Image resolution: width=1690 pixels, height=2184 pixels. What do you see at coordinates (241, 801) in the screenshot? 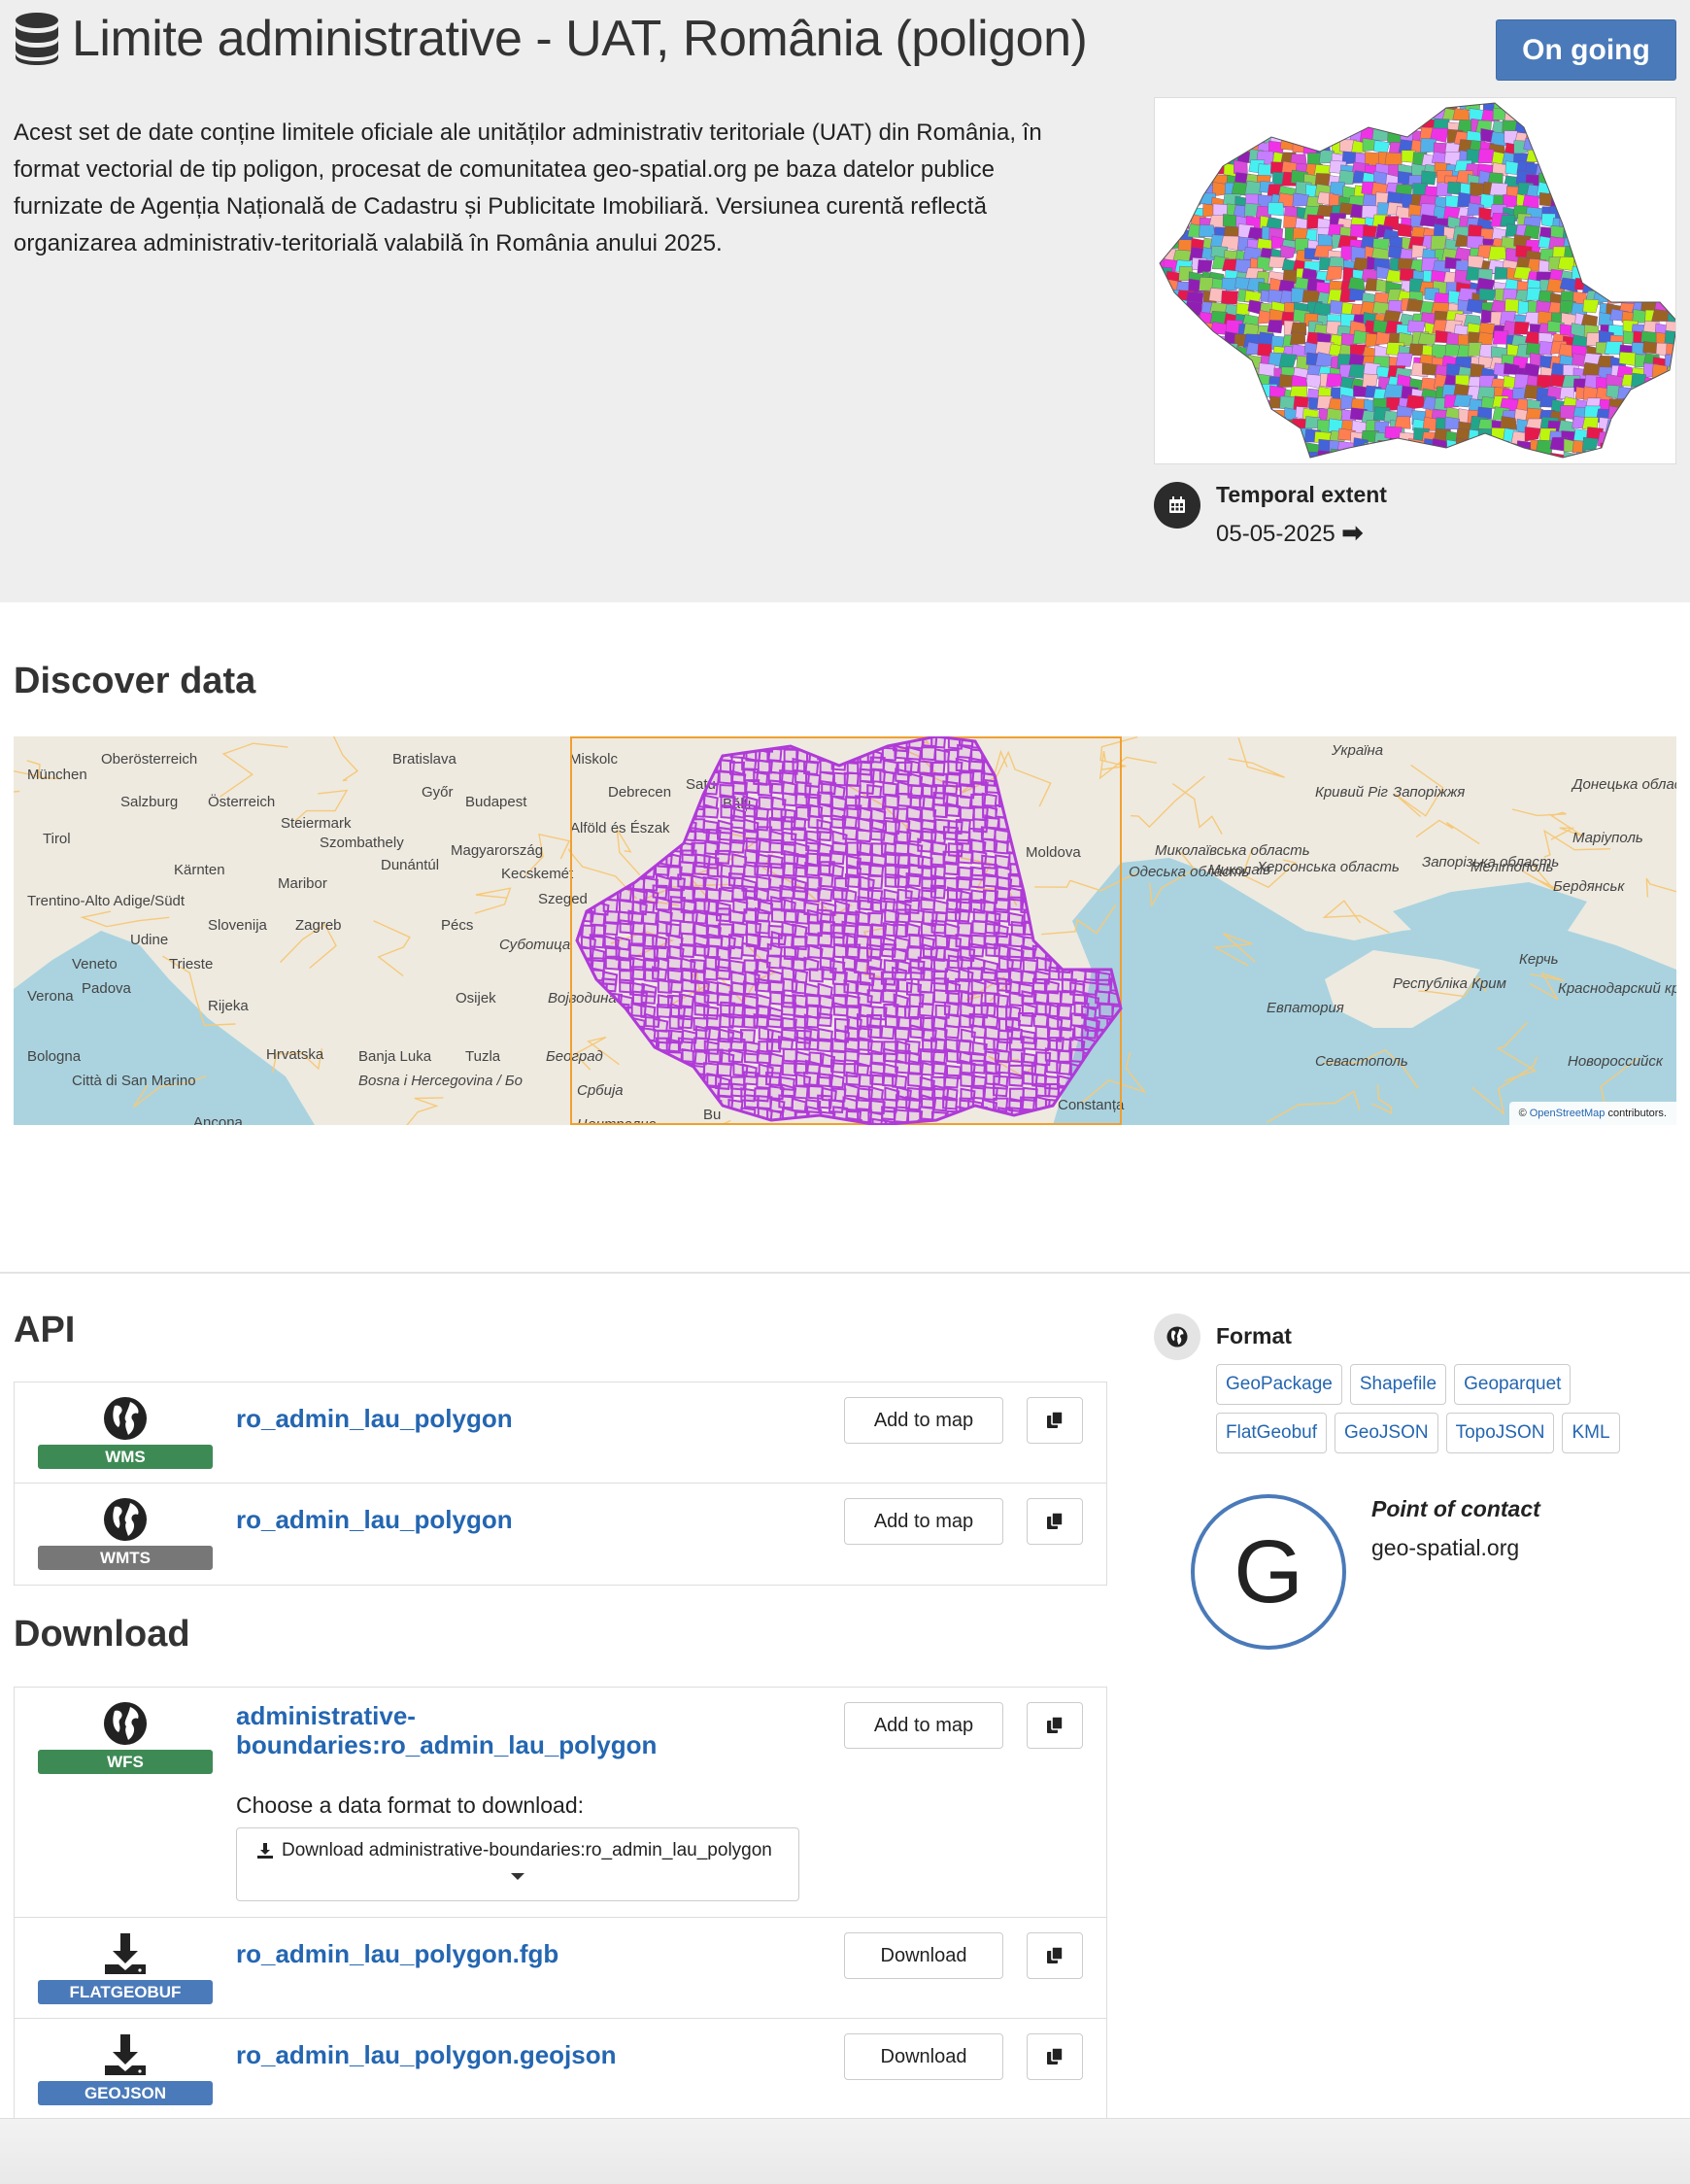
I see `map-place-label: Österreich` at bounding box center [241, 801].